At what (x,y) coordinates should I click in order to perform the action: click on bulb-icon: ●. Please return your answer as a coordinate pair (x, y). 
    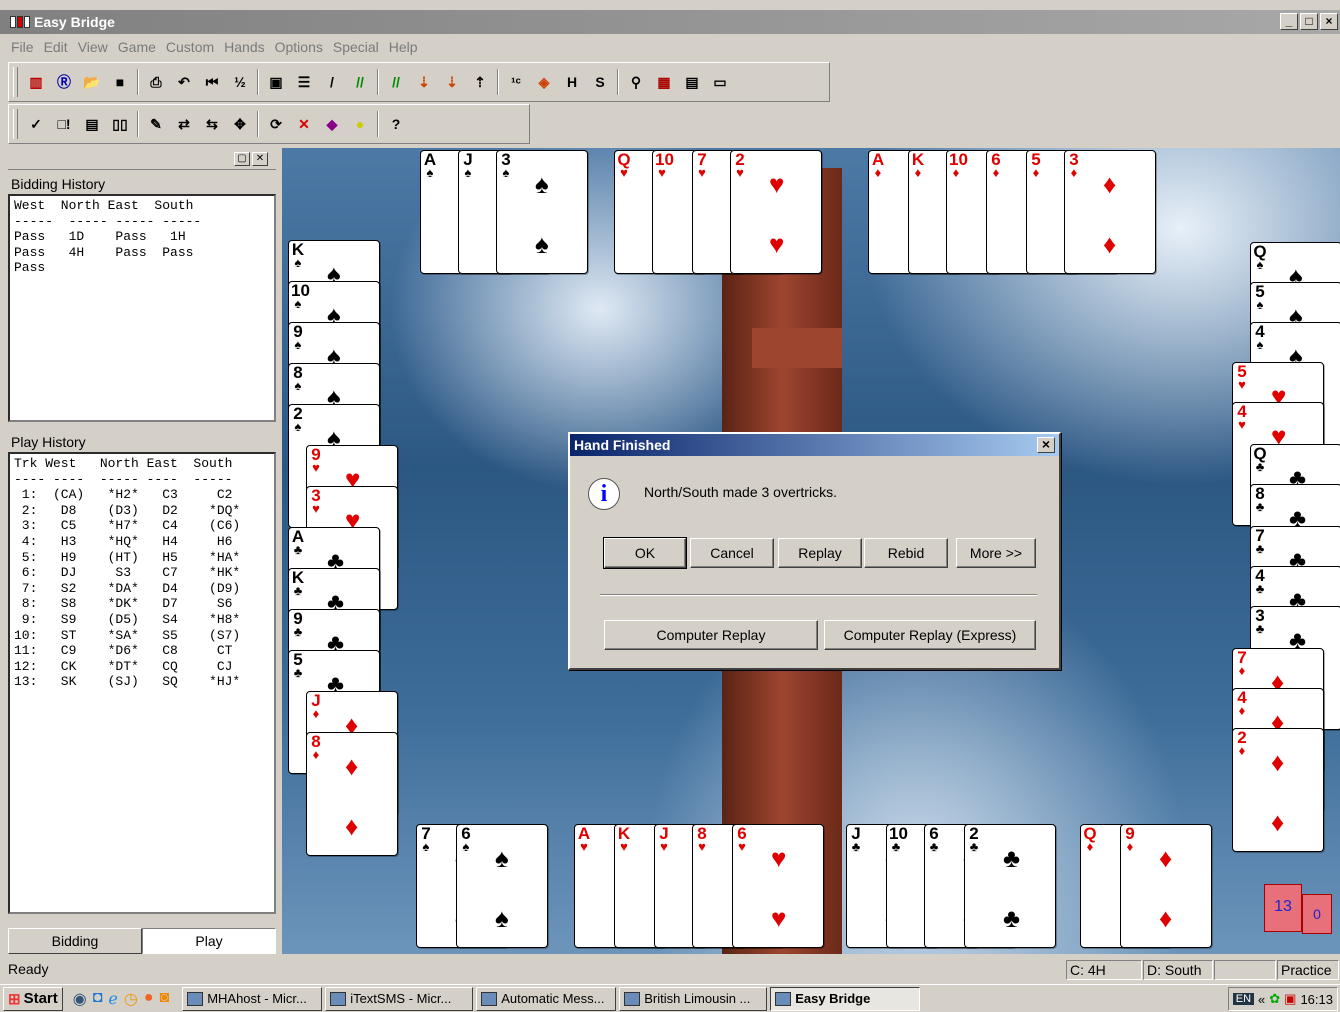
    Looking at the image, I should click on (360, 124).